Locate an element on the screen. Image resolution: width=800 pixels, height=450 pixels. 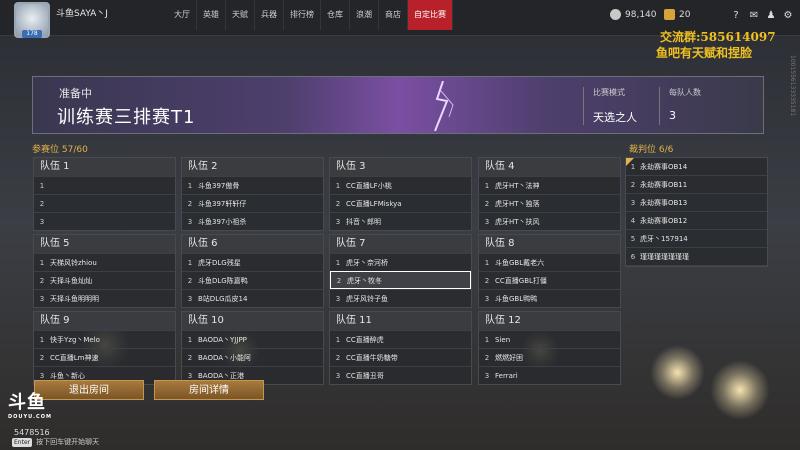
friends-icon: ♟ is located at coordinates (771, 16).